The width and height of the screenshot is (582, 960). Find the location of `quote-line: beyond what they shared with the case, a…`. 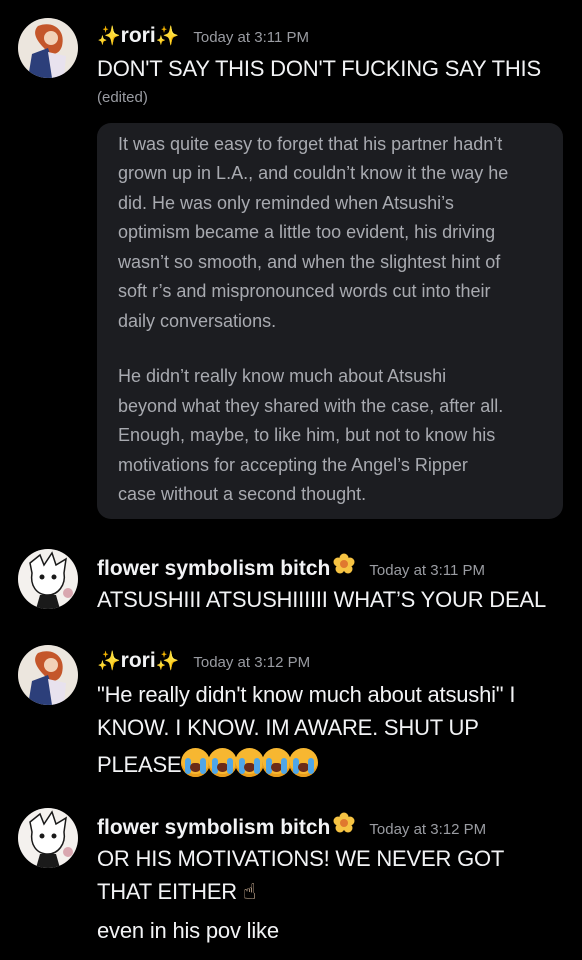

quote-line: beyond what they shared with the case, a… is located at coordinates (311, 406).